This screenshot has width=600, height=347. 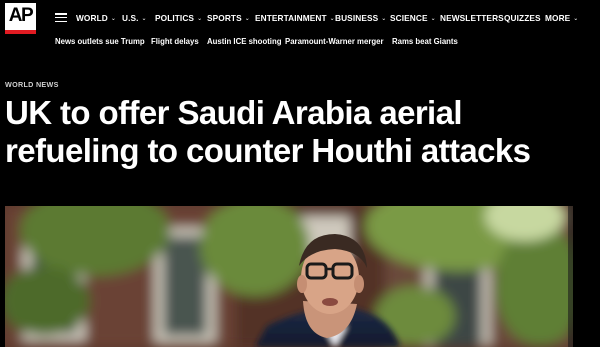 What do you see at coordinates (178, 18) in the screenshot?
I see `nav-item-politics: POLITICS ⌄` at bounding box center [178, 18].